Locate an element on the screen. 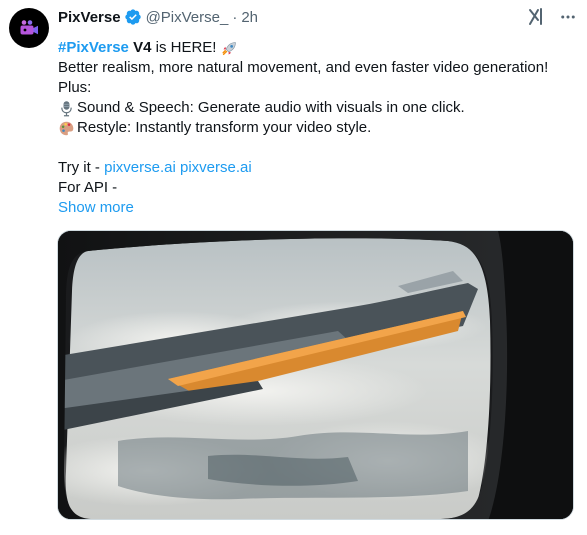  headline-text: is HERE! is located at coordinates (186, 47).